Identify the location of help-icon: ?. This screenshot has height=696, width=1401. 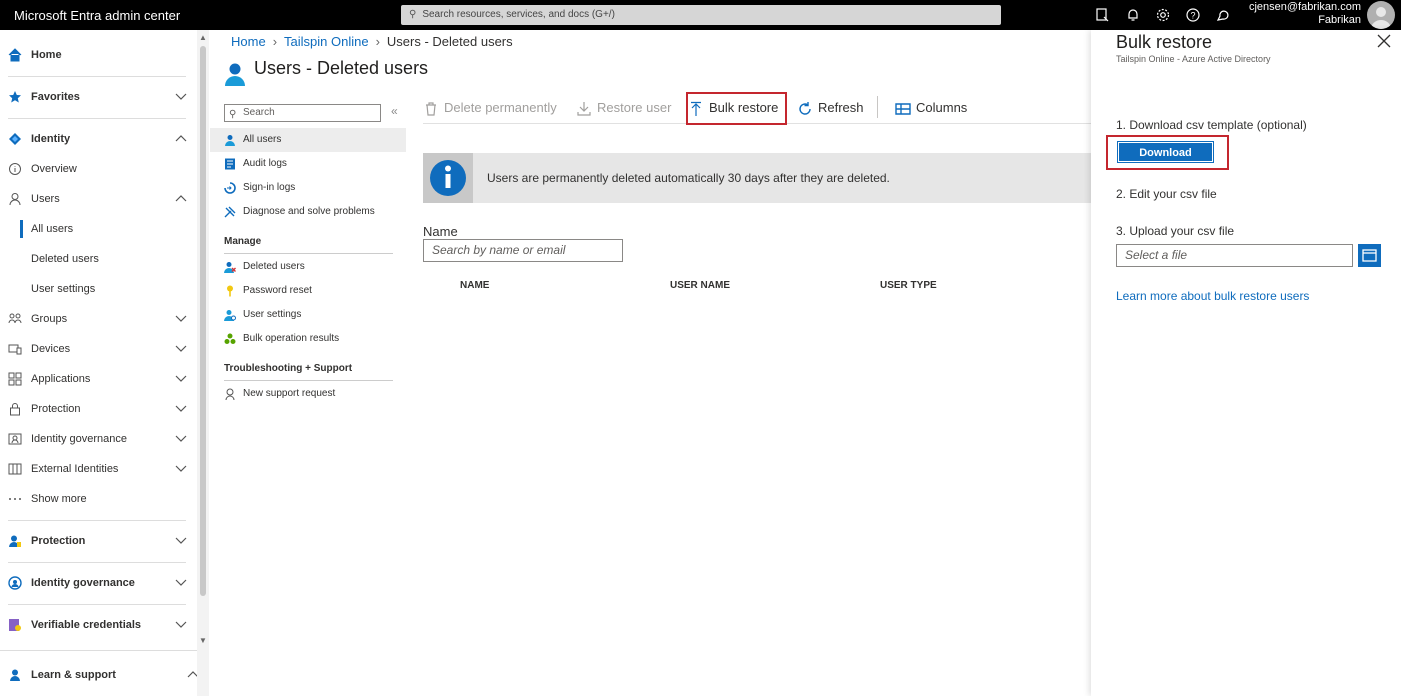
(1193, 15).